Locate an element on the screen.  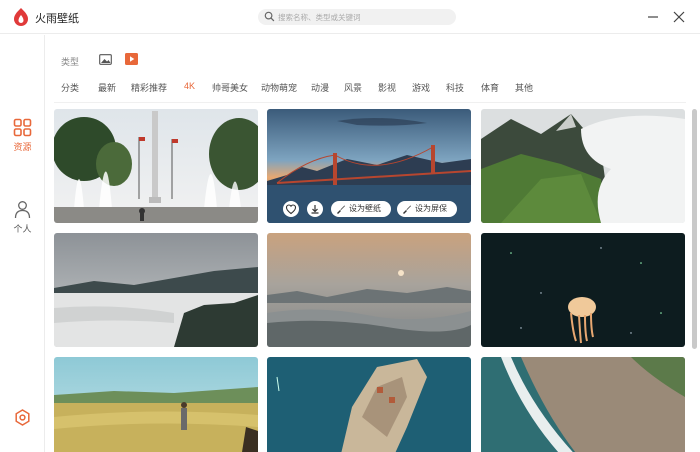
set-screensaver-button: 设为屏保 is located at coordinates (427, 209).